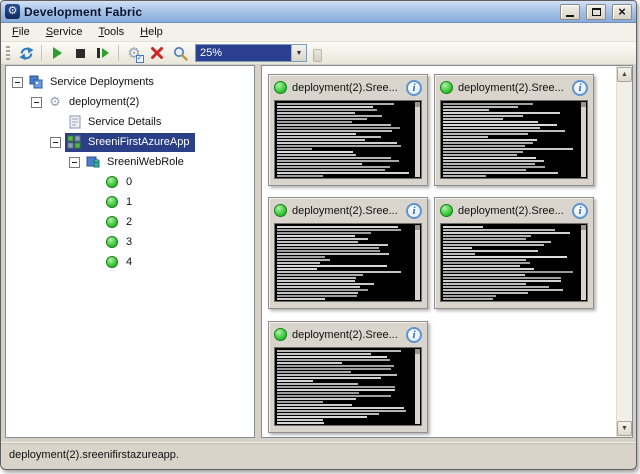 The height and width of the screenshot is (474, 640). Describe the element at coordinates (36, 82) in the screenshot. I see `service-deployments-icon` at that location.